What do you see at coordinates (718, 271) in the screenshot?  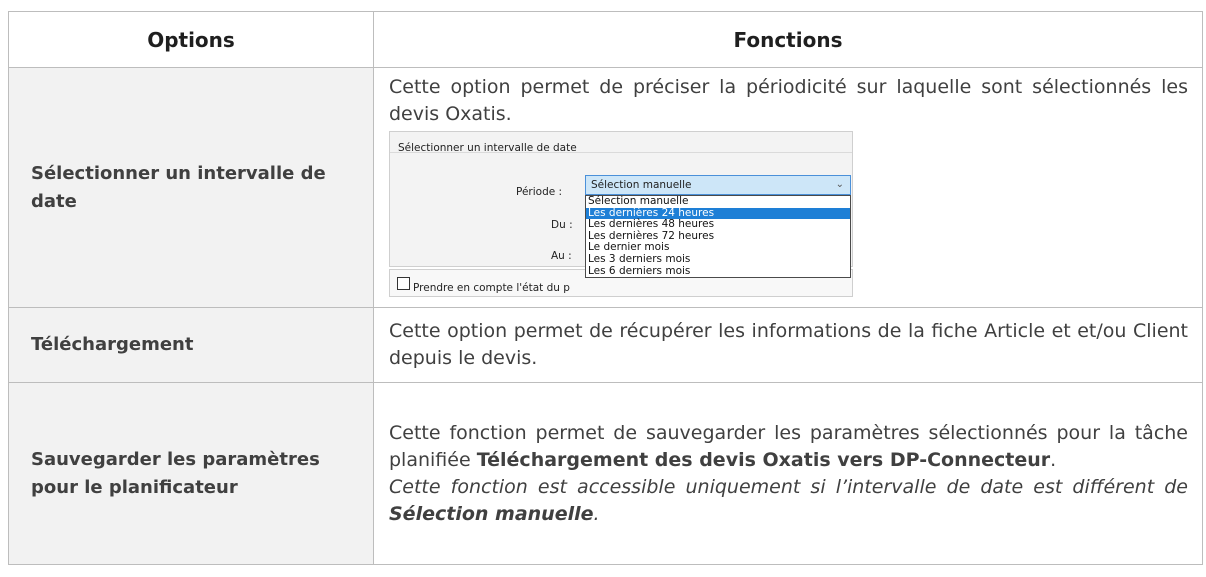 I see `dropdown-option: Les 6 derniers mois` at bounding box center [718, 271].